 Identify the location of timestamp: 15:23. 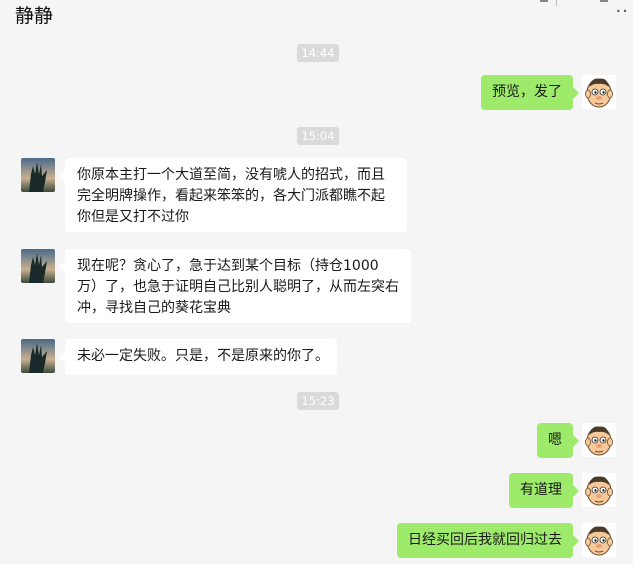
(318, 401).